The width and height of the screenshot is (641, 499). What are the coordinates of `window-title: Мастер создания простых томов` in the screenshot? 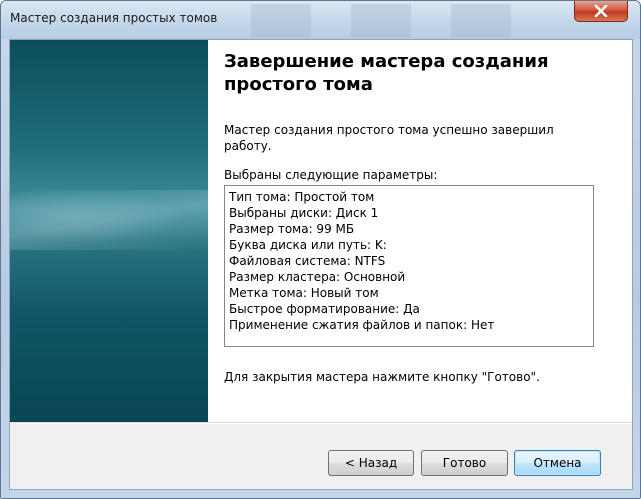 It's located at (114, 18).